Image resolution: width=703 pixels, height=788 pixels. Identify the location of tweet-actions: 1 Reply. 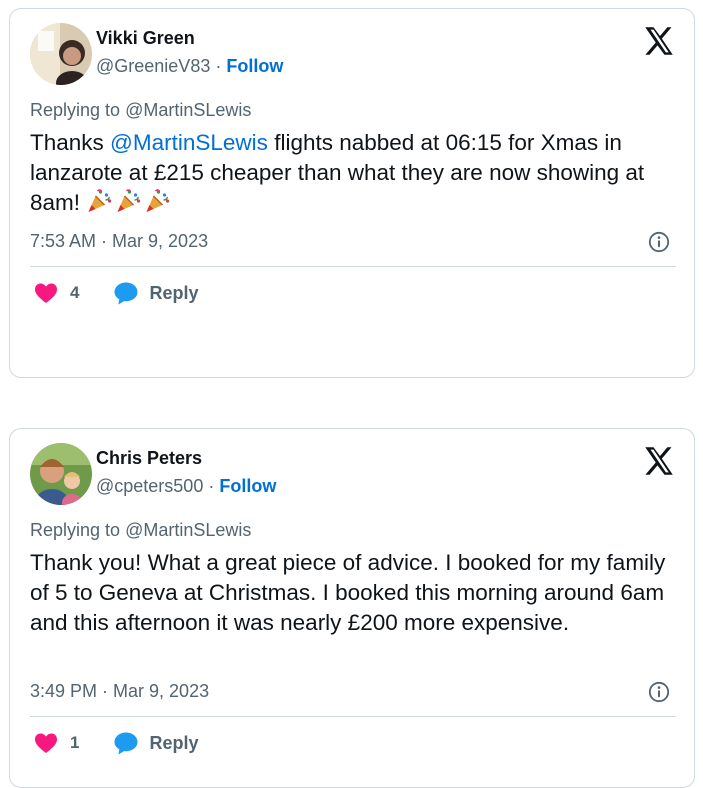
(116, 743).